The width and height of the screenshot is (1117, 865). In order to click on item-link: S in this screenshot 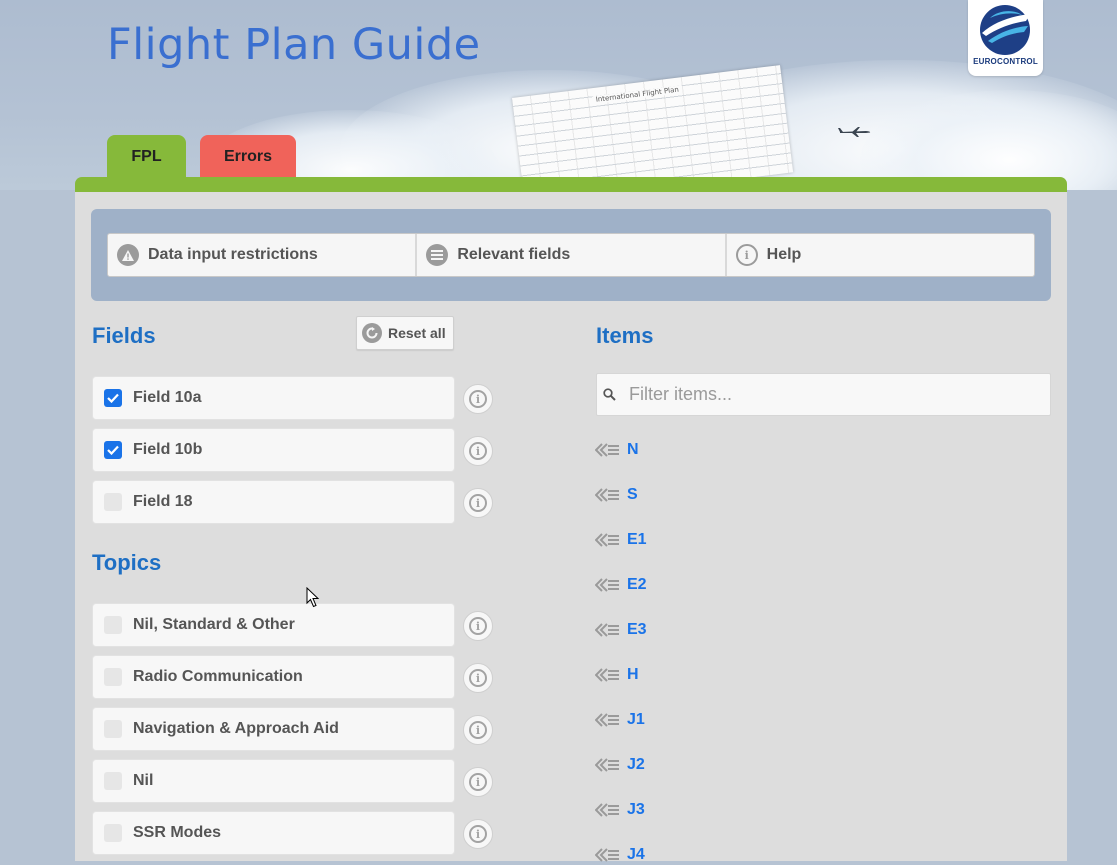, I will do `click(616, 495)`.